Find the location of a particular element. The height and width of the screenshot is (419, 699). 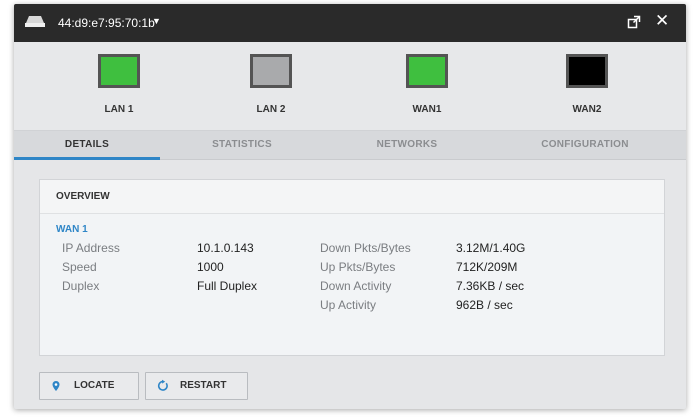

active-tab-indicator is located at coordinates (87, 158).